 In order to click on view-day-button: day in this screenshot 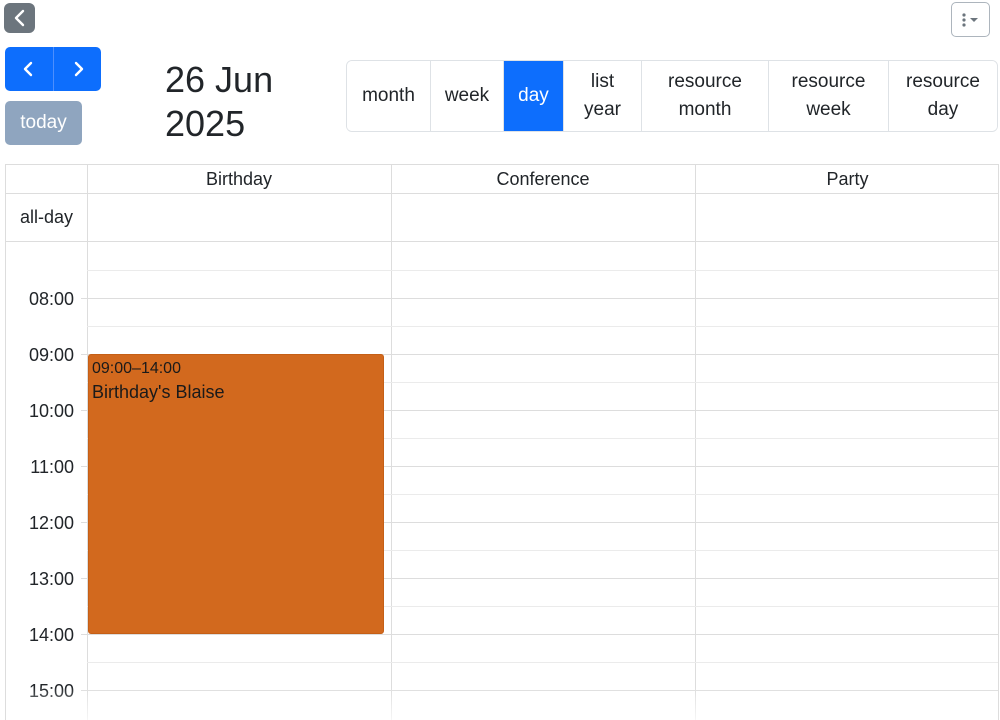, I will do `click(533, 96)`.